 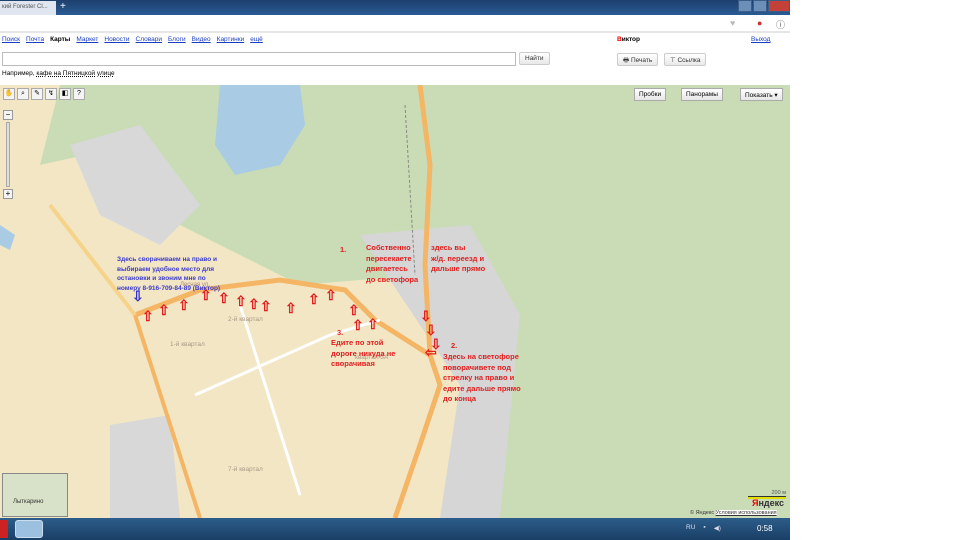 I want to click on system-tray: RU ▪ ◀), so click(x=703, y=528).